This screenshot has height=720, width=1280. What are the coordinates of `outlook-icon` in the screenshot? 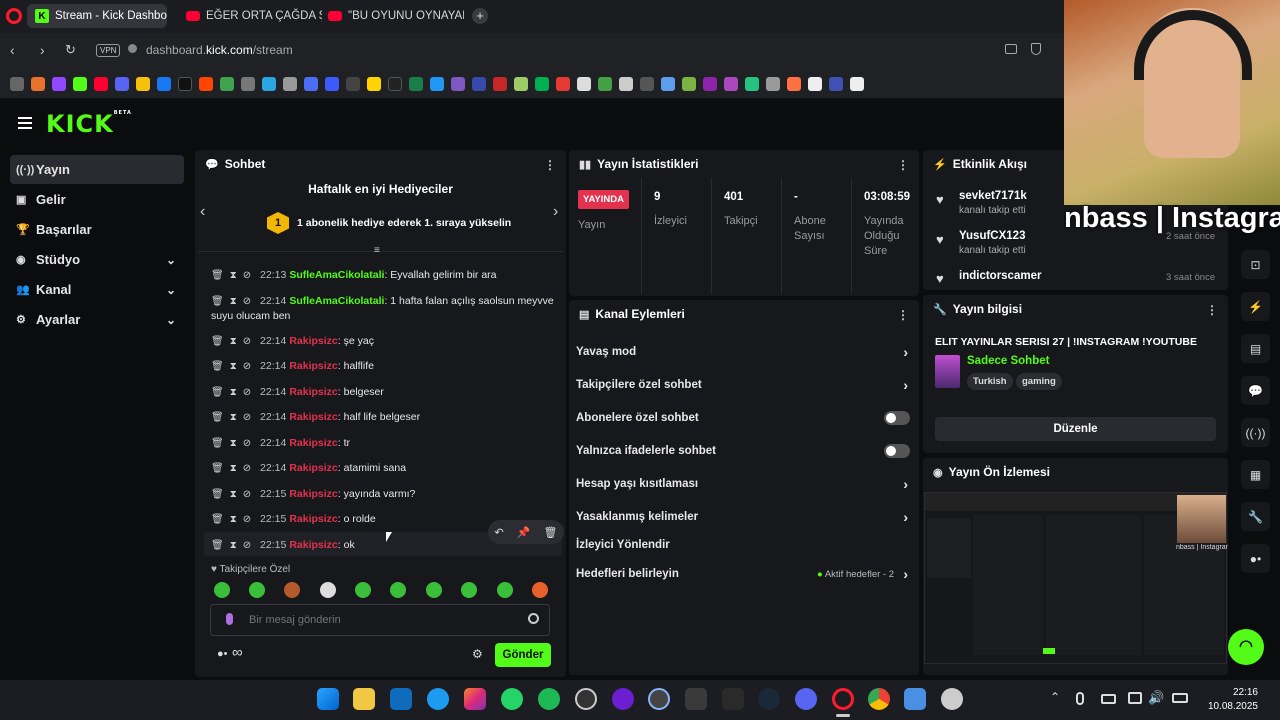 It's located at (401, 699).